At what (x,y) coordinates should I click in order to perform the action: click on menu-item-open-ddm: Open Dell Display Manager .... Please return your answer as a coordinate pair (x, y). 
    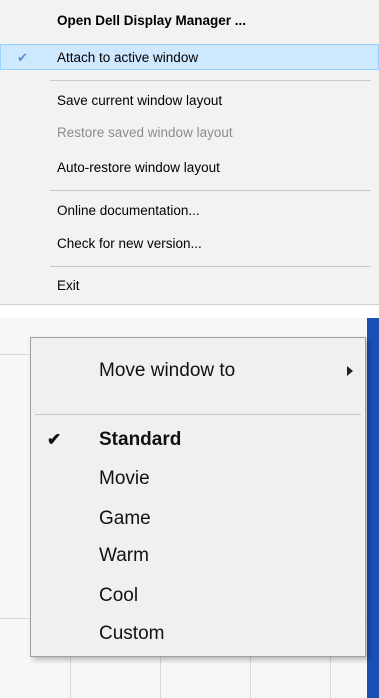
    Looking at the image, I should click on (189, 21).